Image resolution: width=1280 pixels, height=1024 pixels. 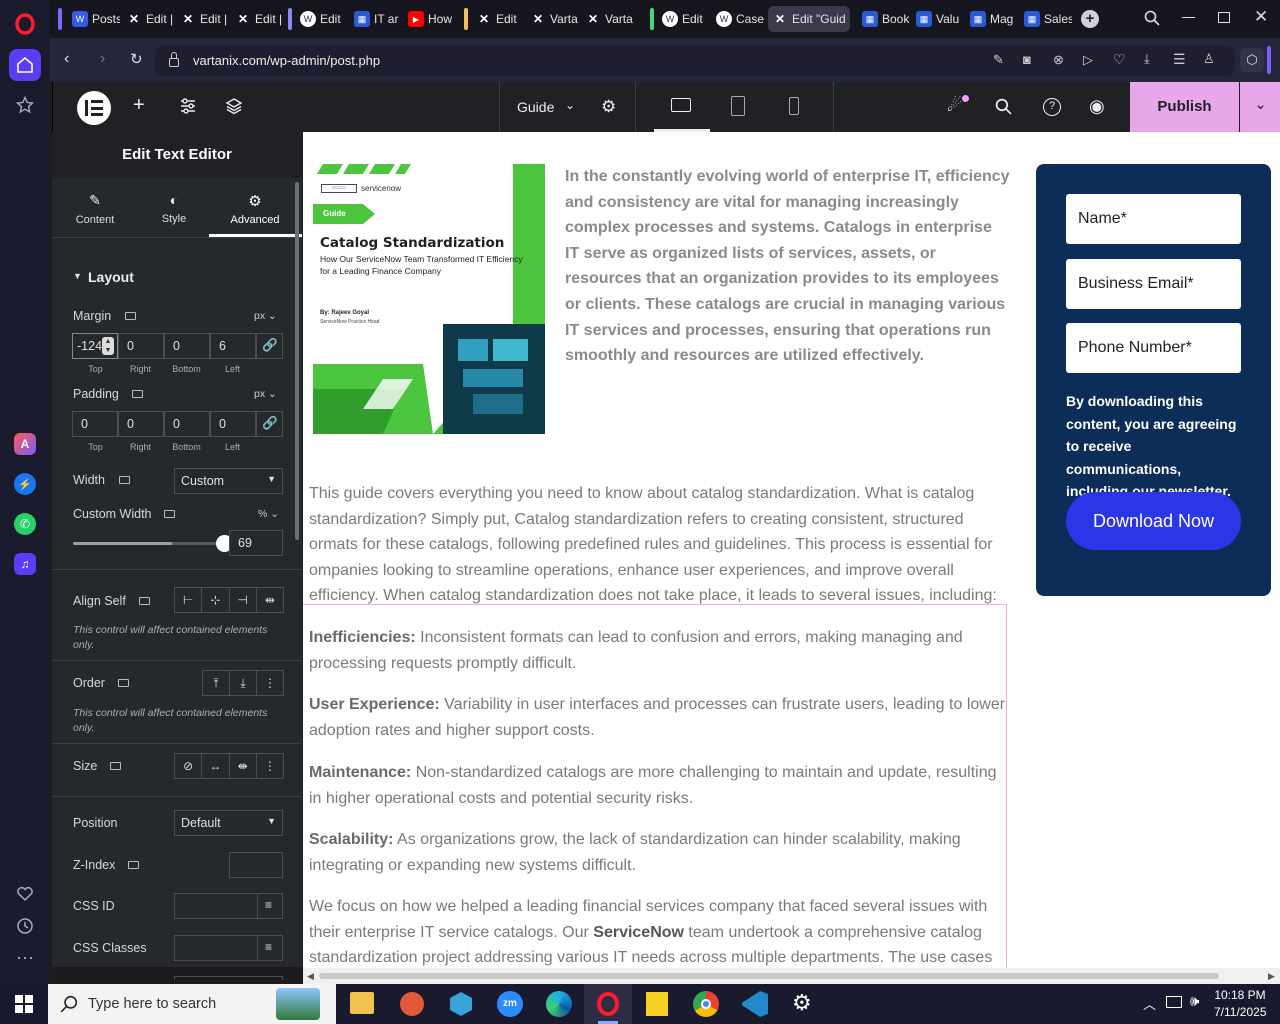 What do you see at coordinates (24, 1006) in the screenshot?
I see `windows-start-icon` at bounding box center [24, 1006].